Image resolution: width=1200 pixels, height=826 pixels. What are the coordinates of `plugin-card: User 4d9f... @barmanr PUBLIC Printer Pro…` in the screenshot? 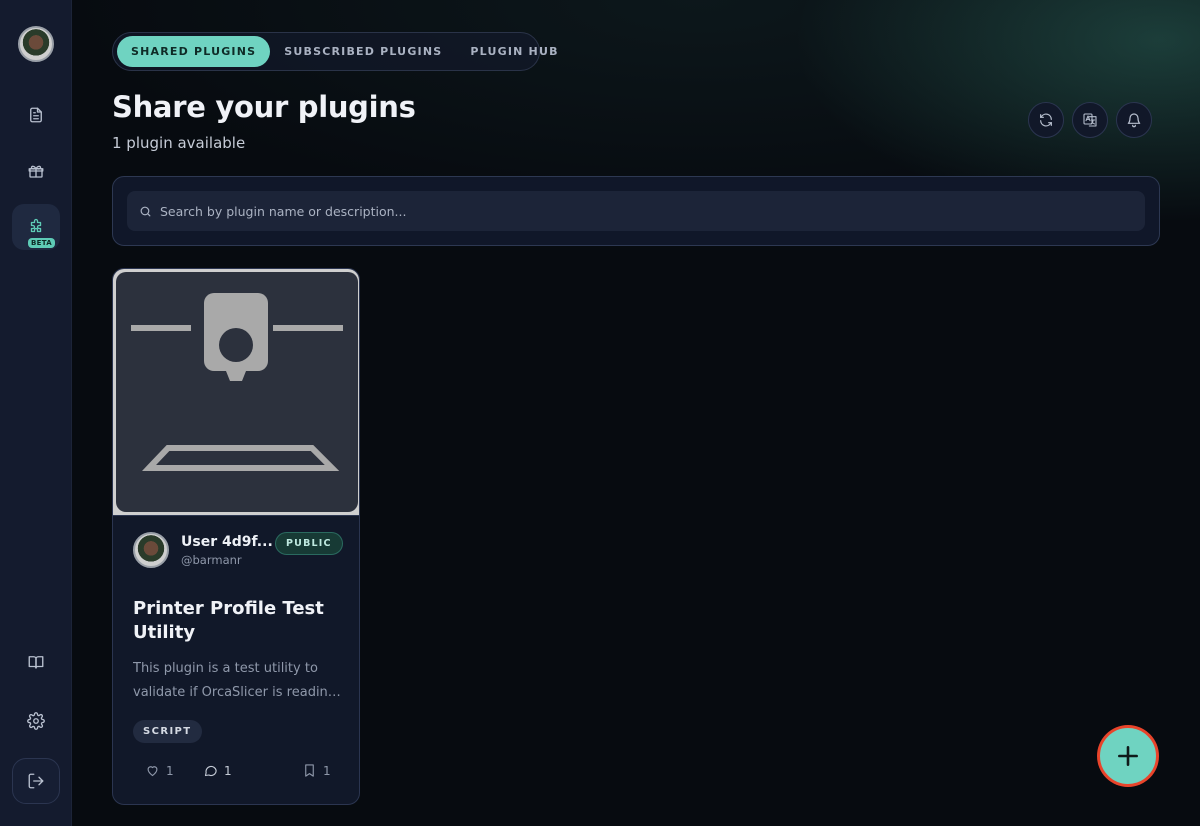 It's located at (236, 536).